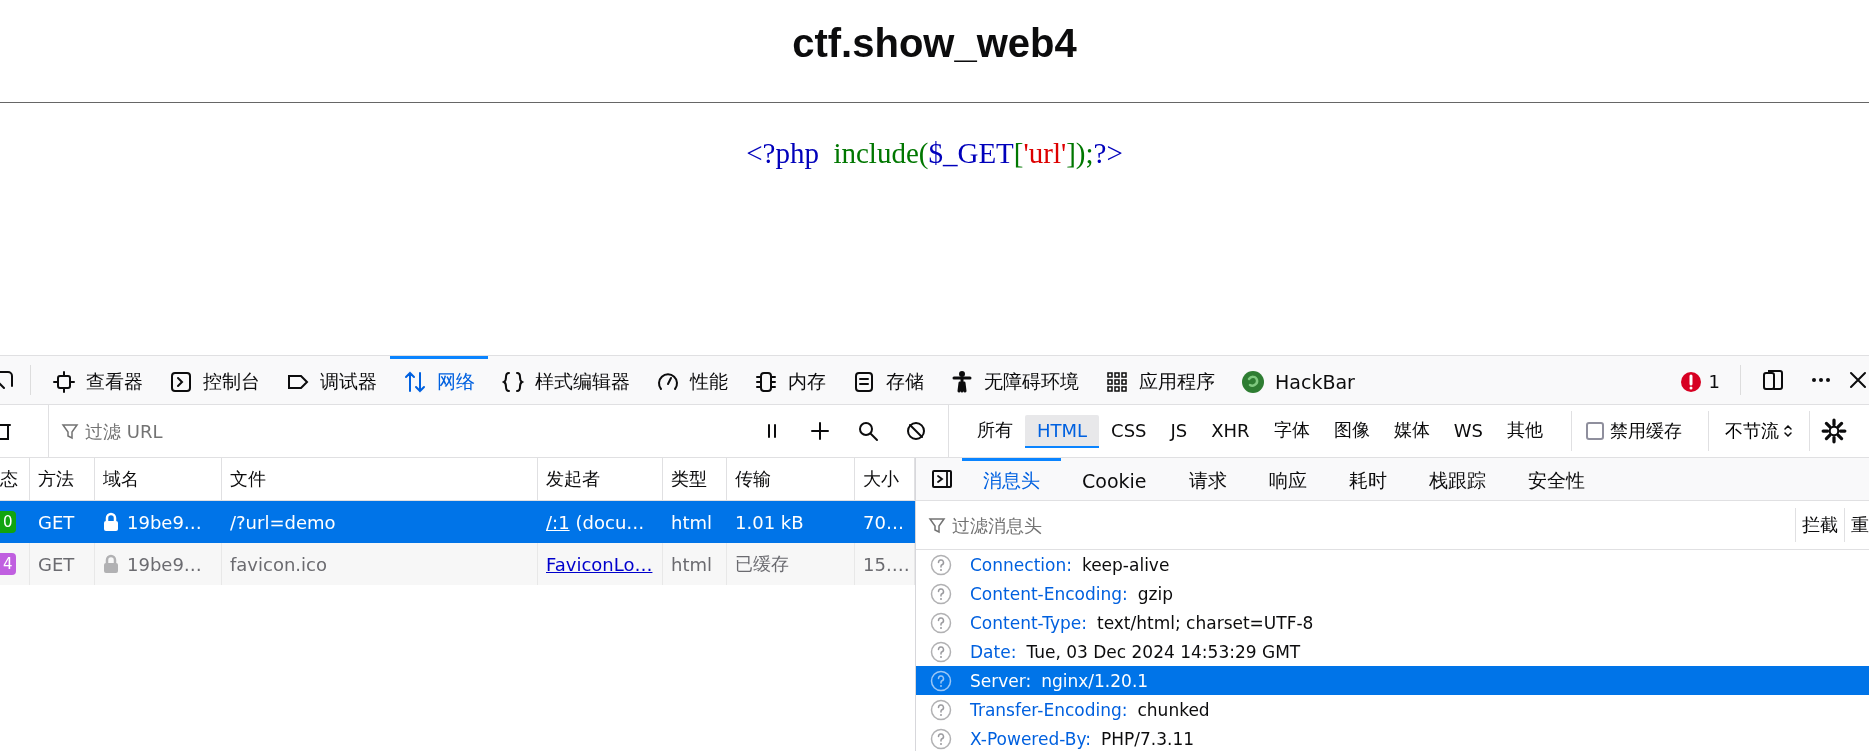 The height and width of the screenshot is (751, 1869). I want to click on status-badge: 0, so click(8, 522).